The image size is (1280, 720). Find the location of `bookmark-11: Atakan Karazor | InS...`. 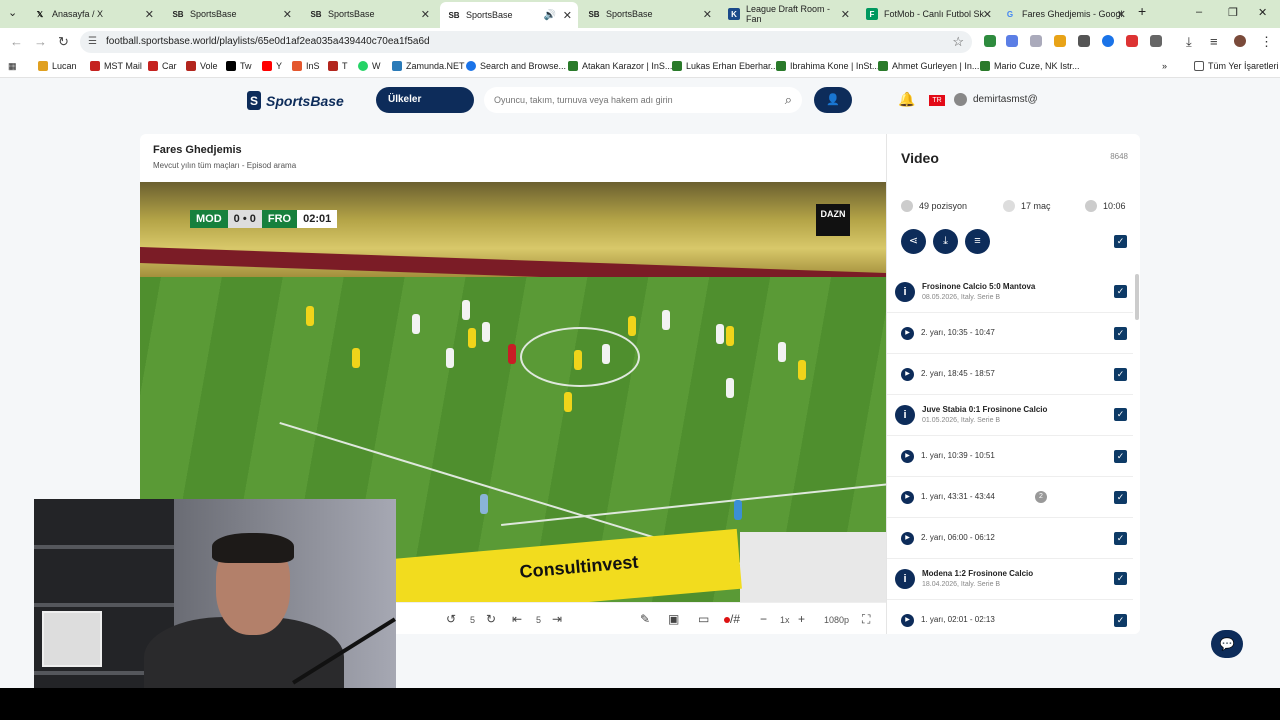

bookmark-11: Atakan Karazor | InS... is located at coordinates (620, 66).